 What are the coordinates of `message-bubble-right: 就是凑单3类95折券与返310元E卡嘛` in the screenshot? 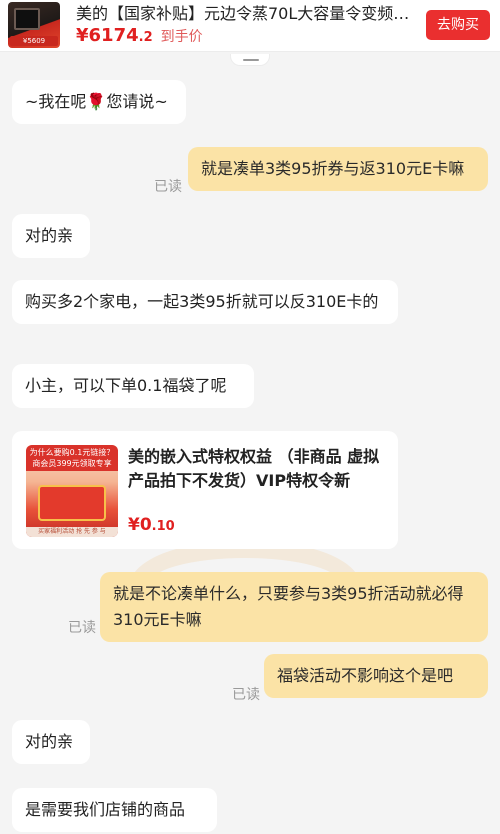 It's located at (338, 169).